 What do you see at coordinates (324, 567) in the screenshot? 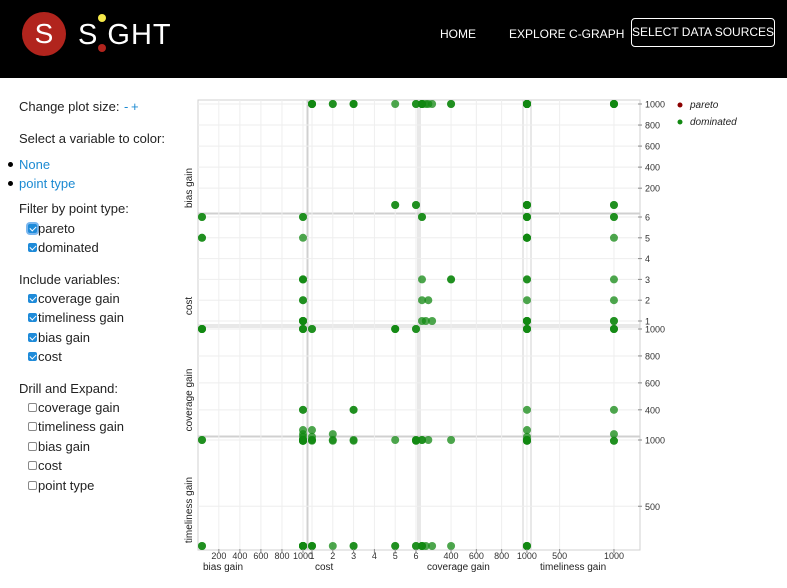
I see `x-axis-title: cost` at bounding box center [324, 567].